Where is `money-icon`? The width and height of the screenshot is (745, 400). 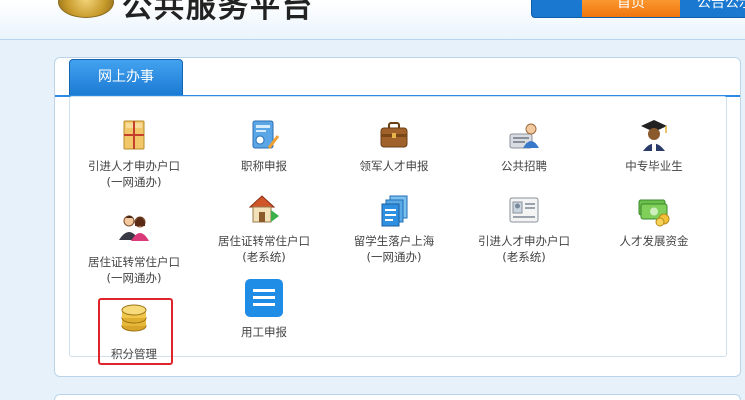 money-icon is located at coordinates (654, 210).